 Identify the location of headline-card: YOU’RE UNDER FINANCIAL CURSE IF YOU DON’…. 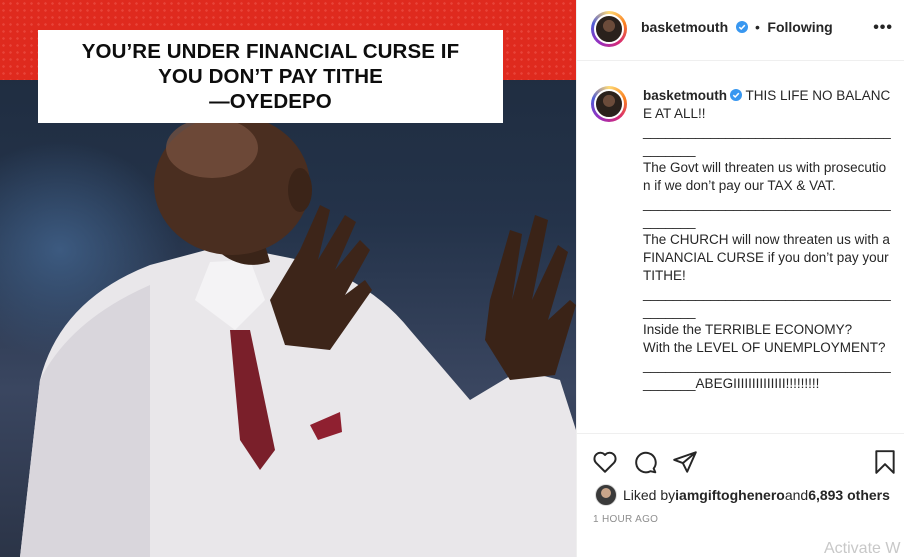
(270, 76).